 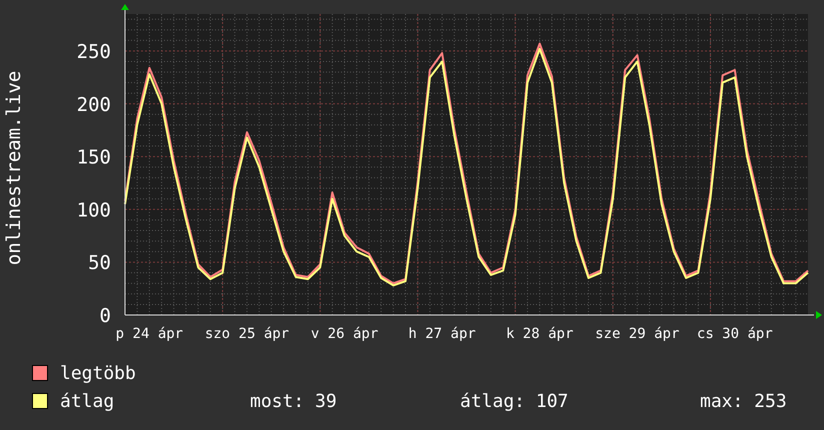 What do you see at coordinates (637, 334) in the screenshot?
I see `x-tick-label: sze 29 ápr` at bounding box center [637, 334].